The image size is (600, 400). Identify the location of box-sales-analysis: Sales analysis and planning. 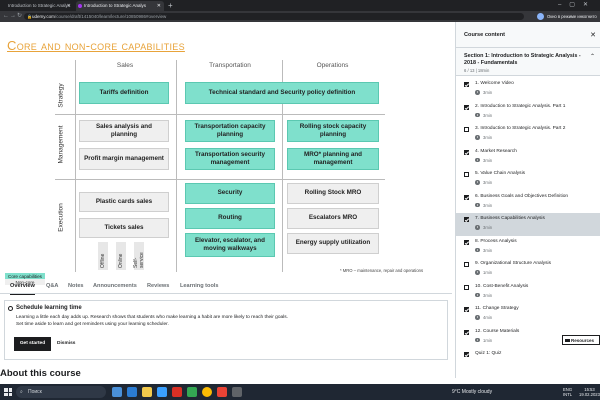
(124, 131).